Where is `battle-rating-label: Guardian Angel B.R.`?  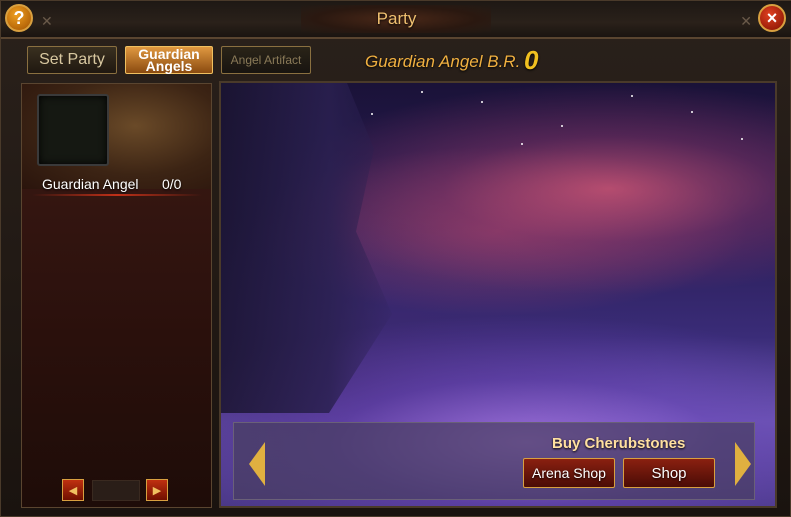
battle-rating-label: Guardian Angel B.R. is located at coordinates (443, 61).